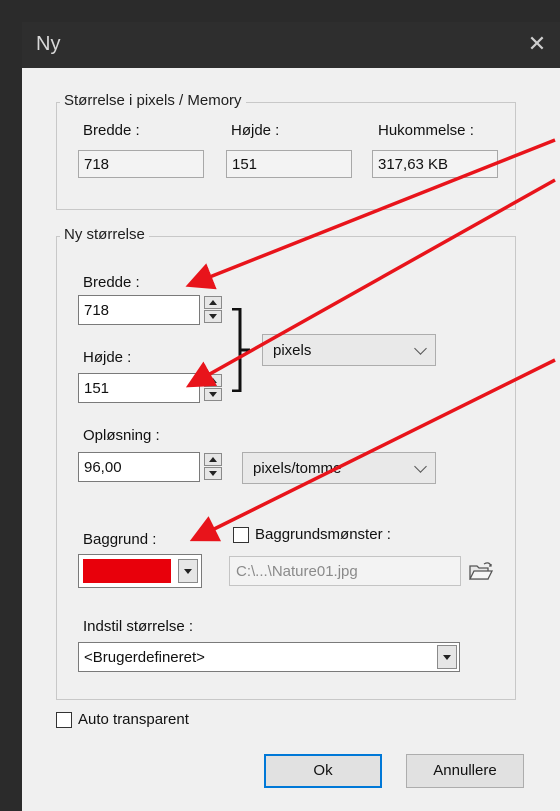 This screenshot has width=560, height=811. What do you see at coordinates (372, 450) in the screenshot?
I see `arrow-to-background` at bounding box center [372, 450].